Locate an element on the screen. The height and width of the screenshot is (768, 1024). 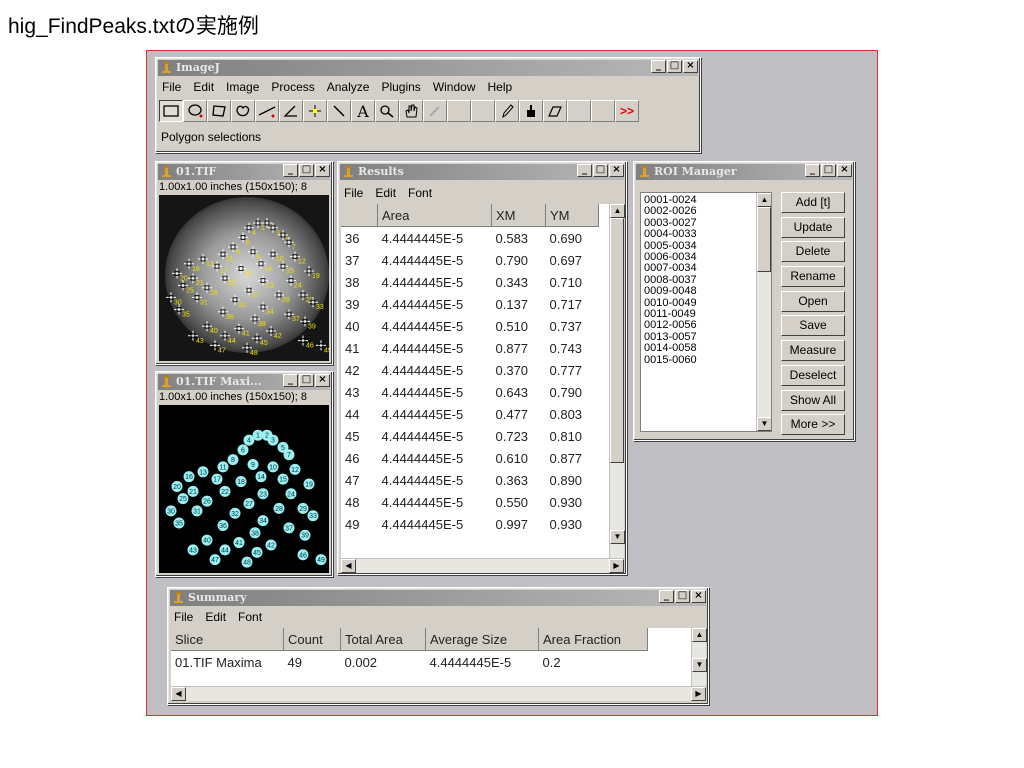
add-button: Add [t] is located at coordinates (813, 202).